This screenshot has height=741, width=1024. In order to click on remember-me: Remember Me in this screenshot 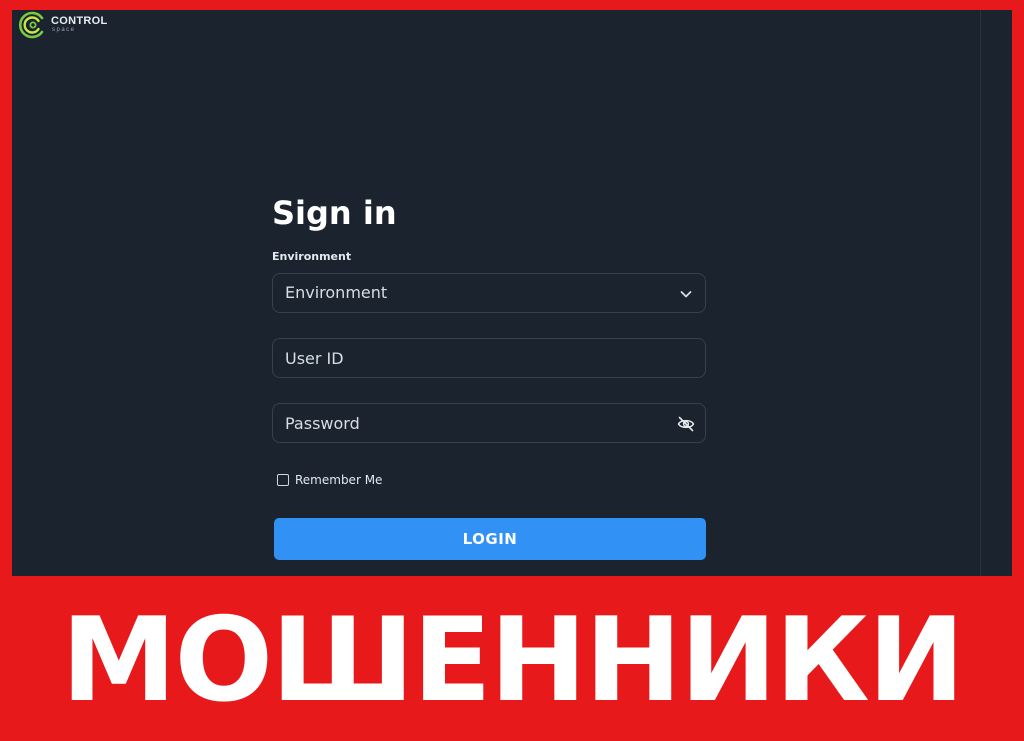, I will do `click(329, 480)`.